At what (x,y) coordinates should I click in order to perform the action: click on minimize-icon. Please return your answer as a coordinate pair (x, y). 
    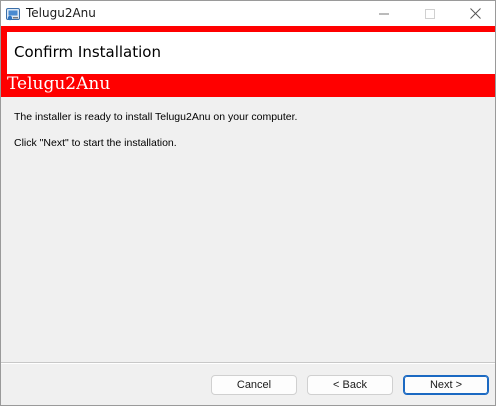
    Looking at the image, I should click on (384, 13).